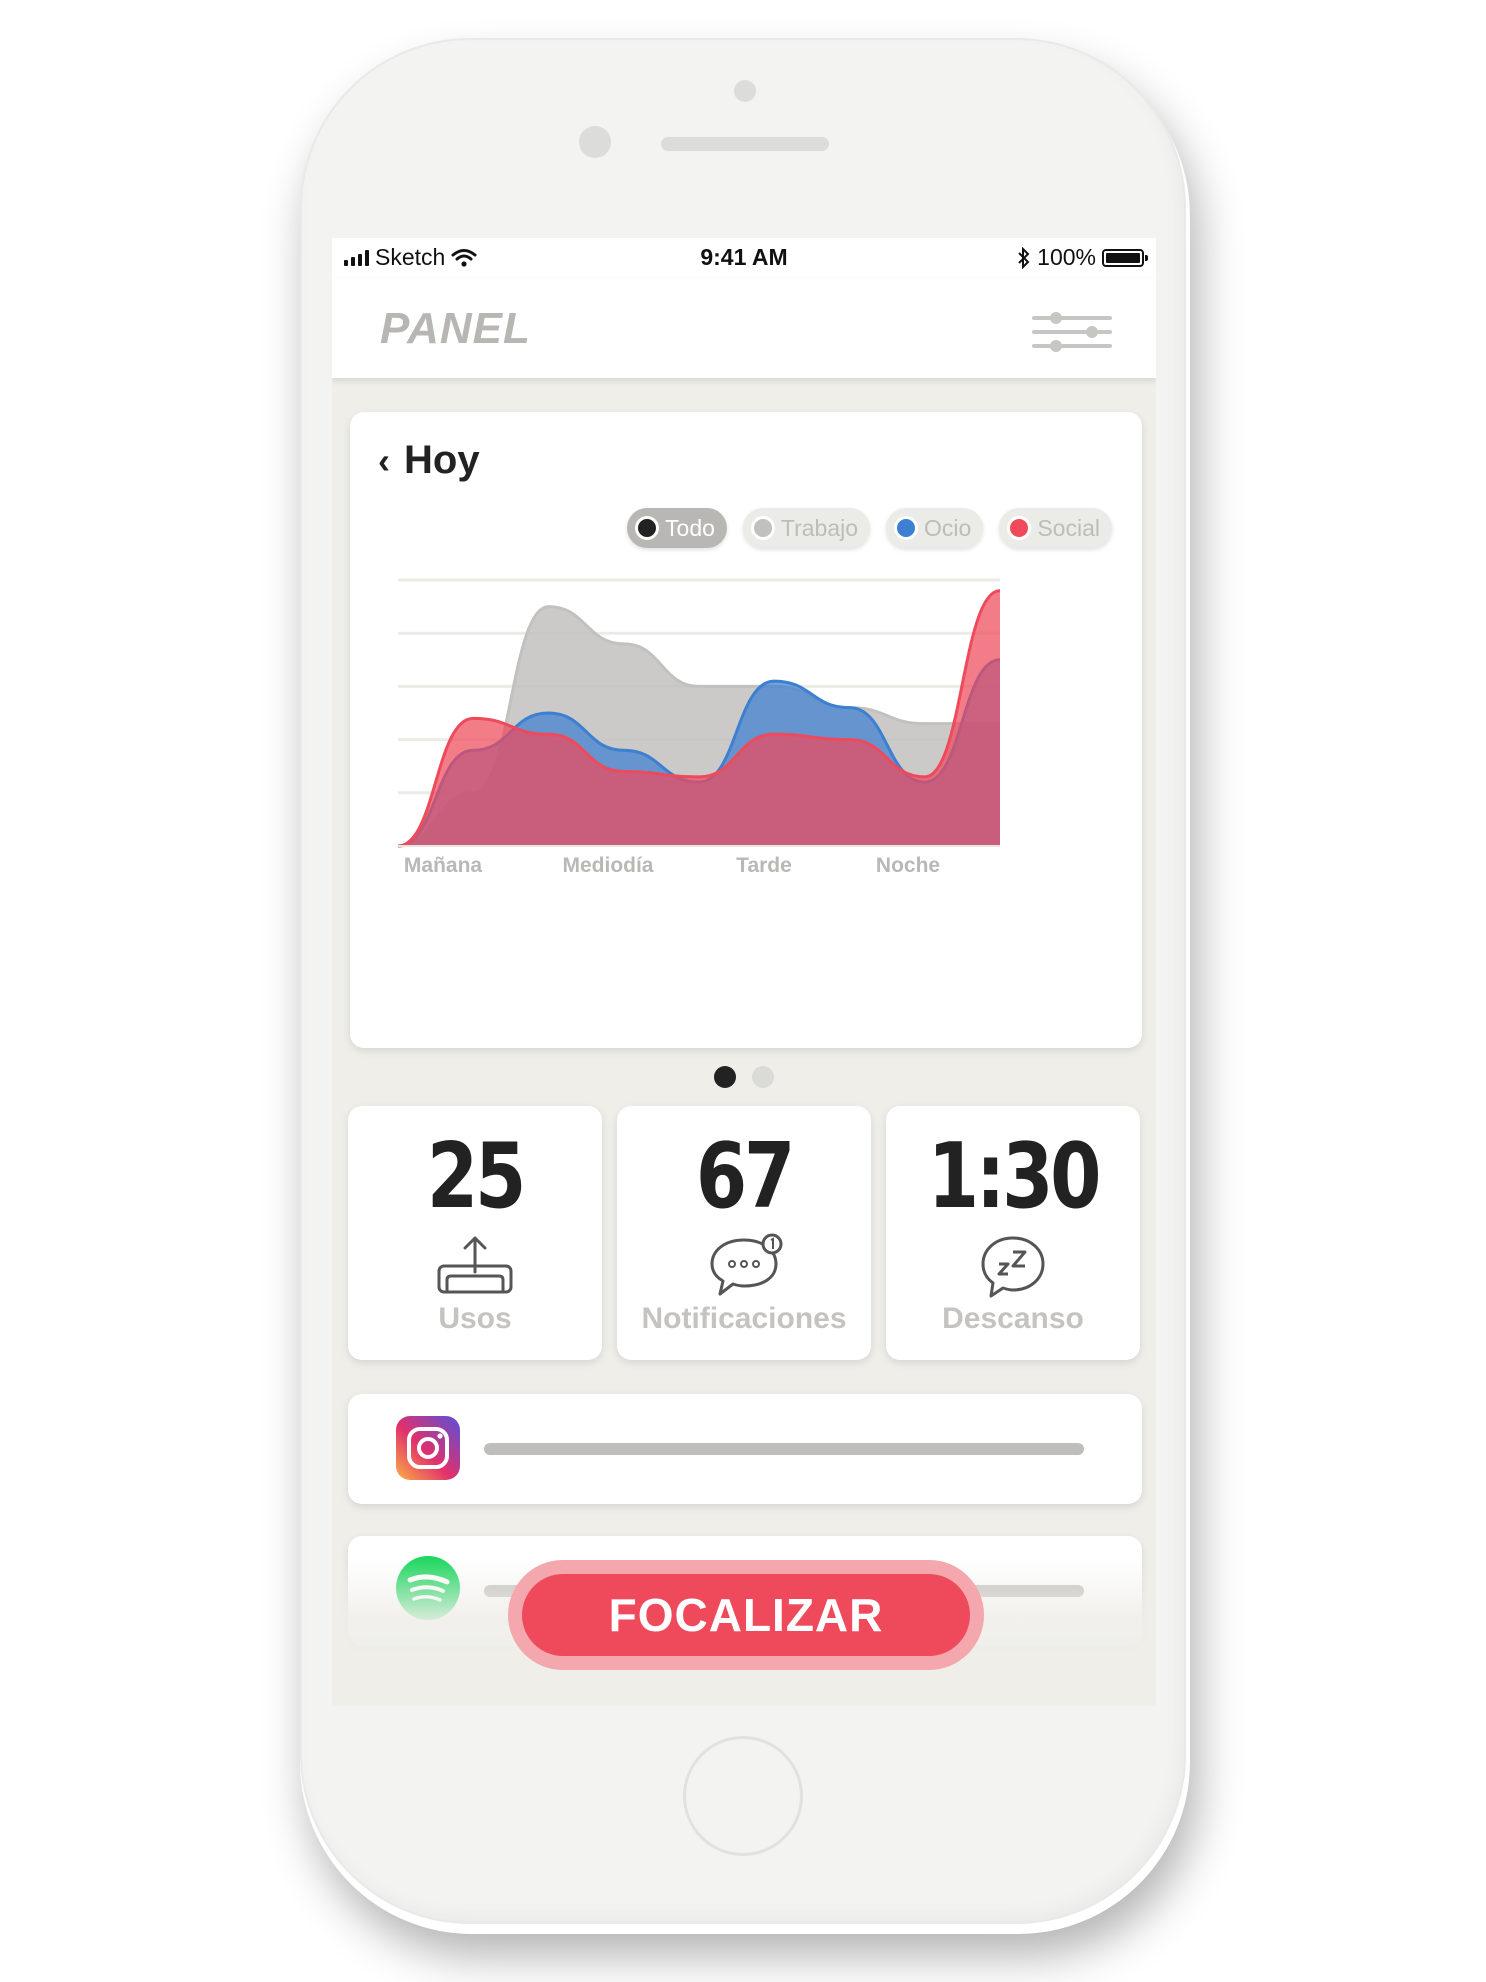 The image size is (1486, 1982). Describe the element at coordinates (784, 1449) in the screenshot. I see `usage-bar` at that location.